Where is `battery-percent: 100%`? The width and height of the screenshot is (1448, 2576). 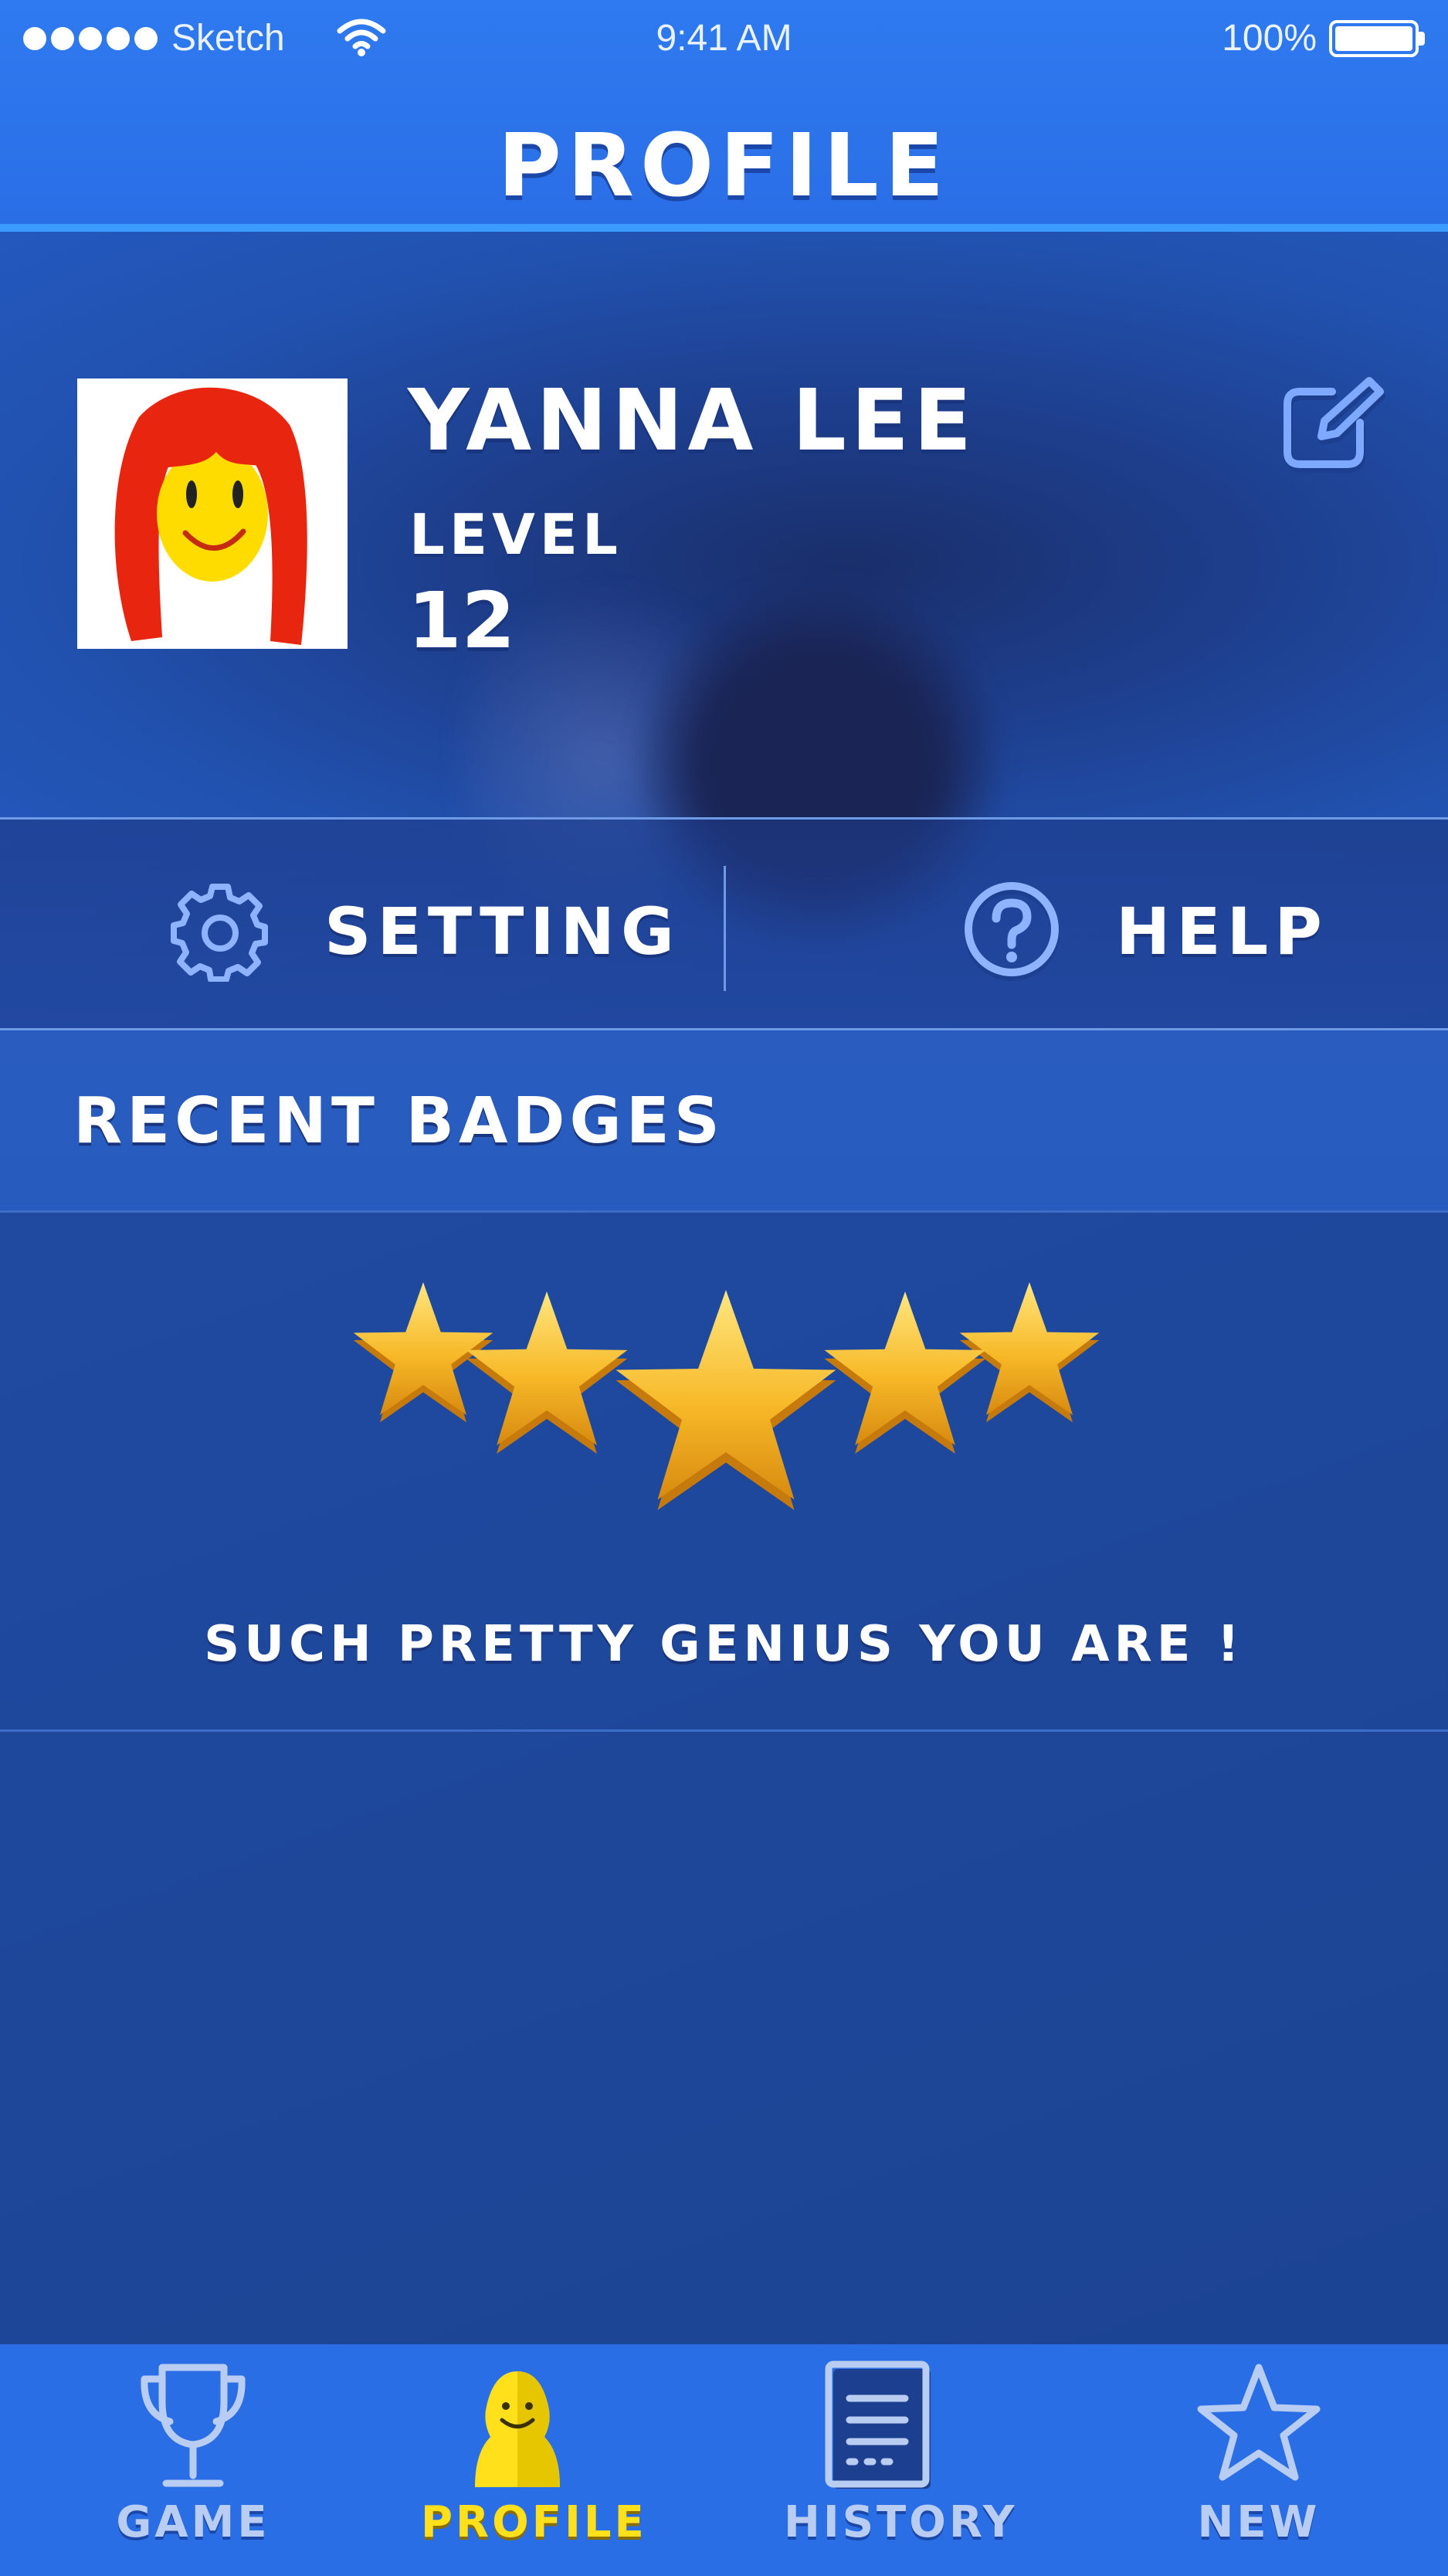 battery-percent: 100% is located at coordinates (1269, 38).